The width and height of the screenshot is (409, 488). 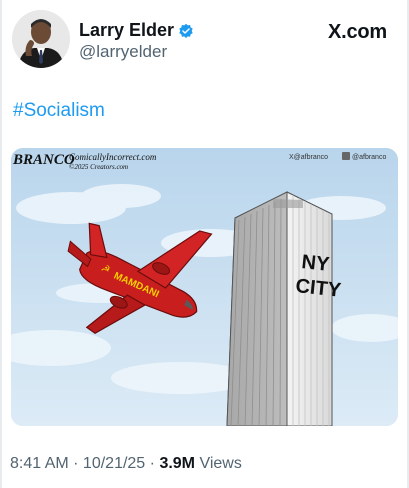 What do you see at coordinates (123, 52) in the screenshot?
I see `author-handle: @larryelder` at bounding box center [123, 52].